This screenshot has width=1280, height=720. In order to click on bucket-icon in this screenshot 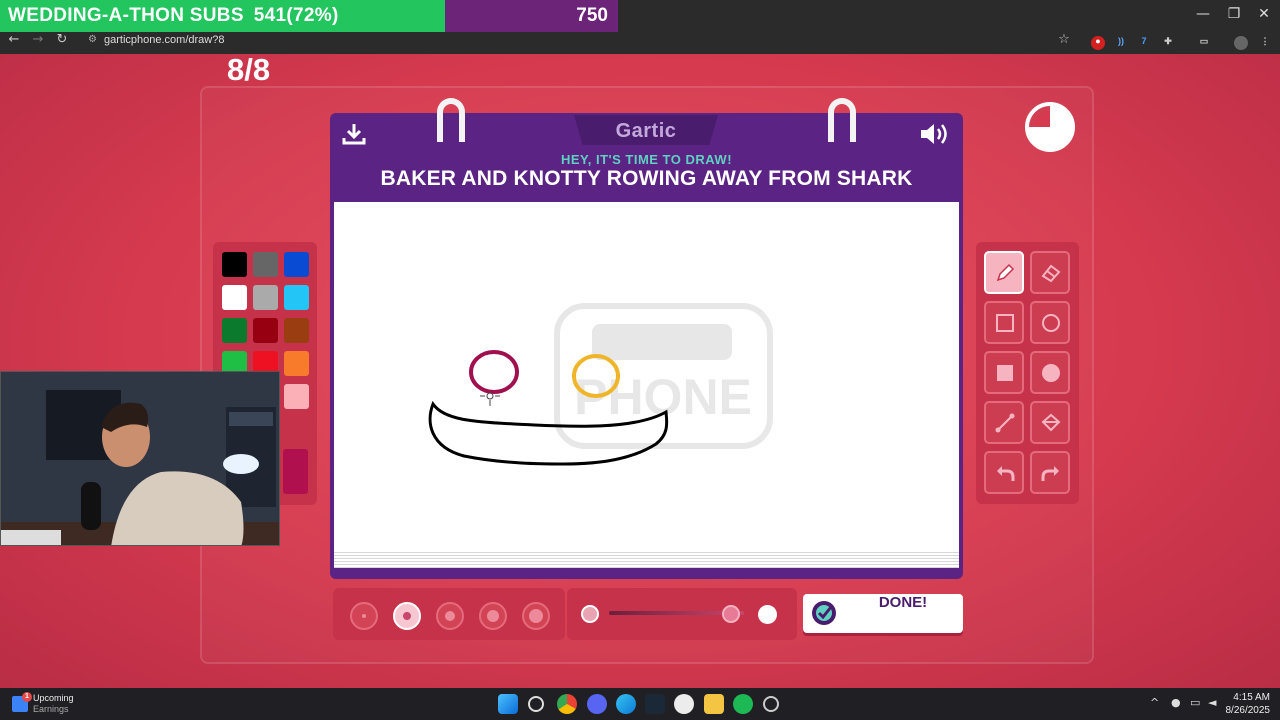, I will do `click(1050, 422)`.